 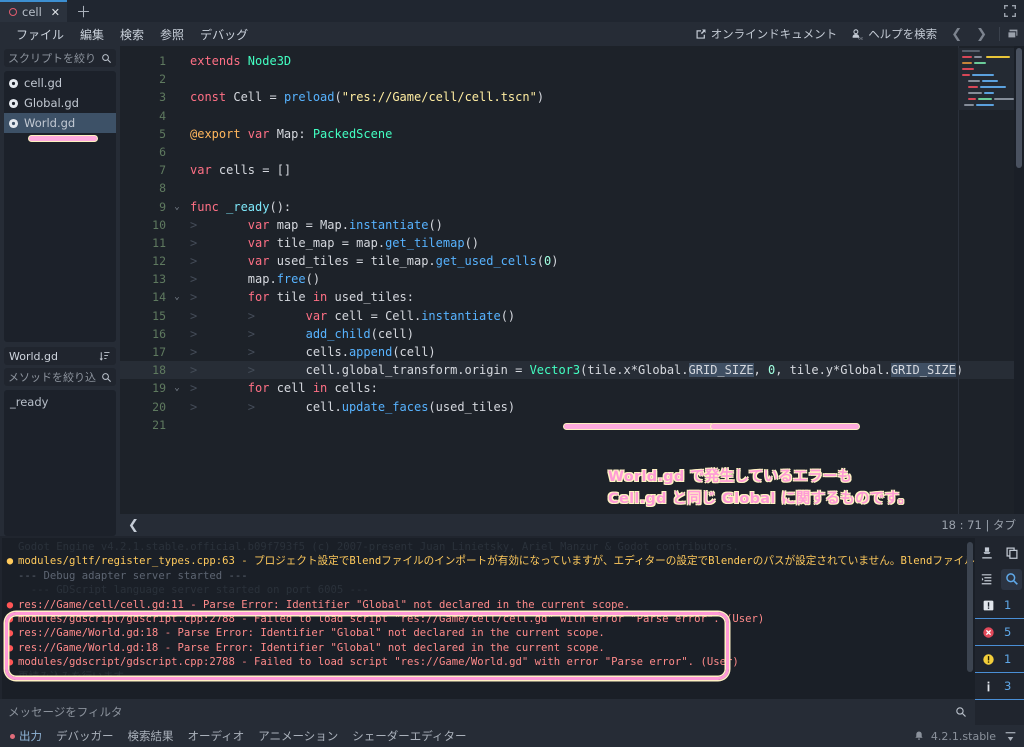 I want to click on script-item-global: Global.gd, so click(x=60, y=103).